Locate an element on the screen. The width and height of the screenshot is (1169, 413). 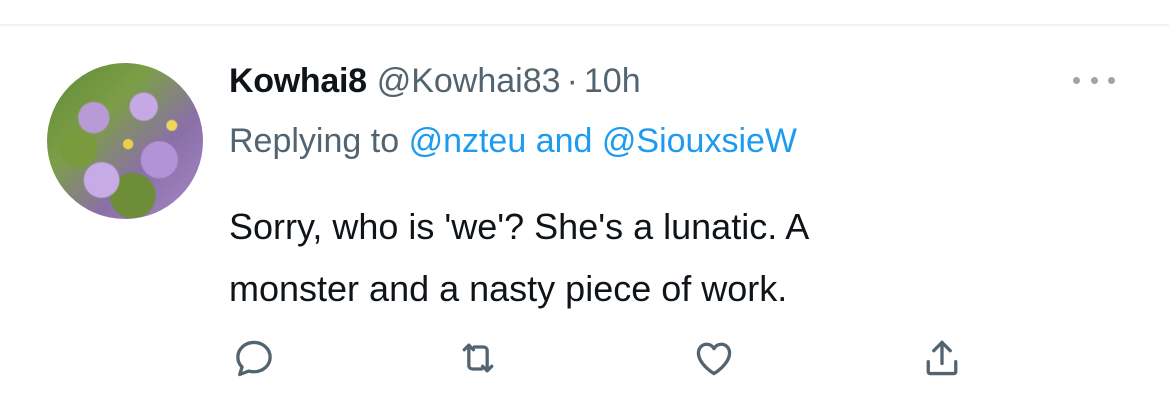
tweet-text-line: Sorry, who is 'we'? She's a lunatic. A is located at coordinates (519, 226).